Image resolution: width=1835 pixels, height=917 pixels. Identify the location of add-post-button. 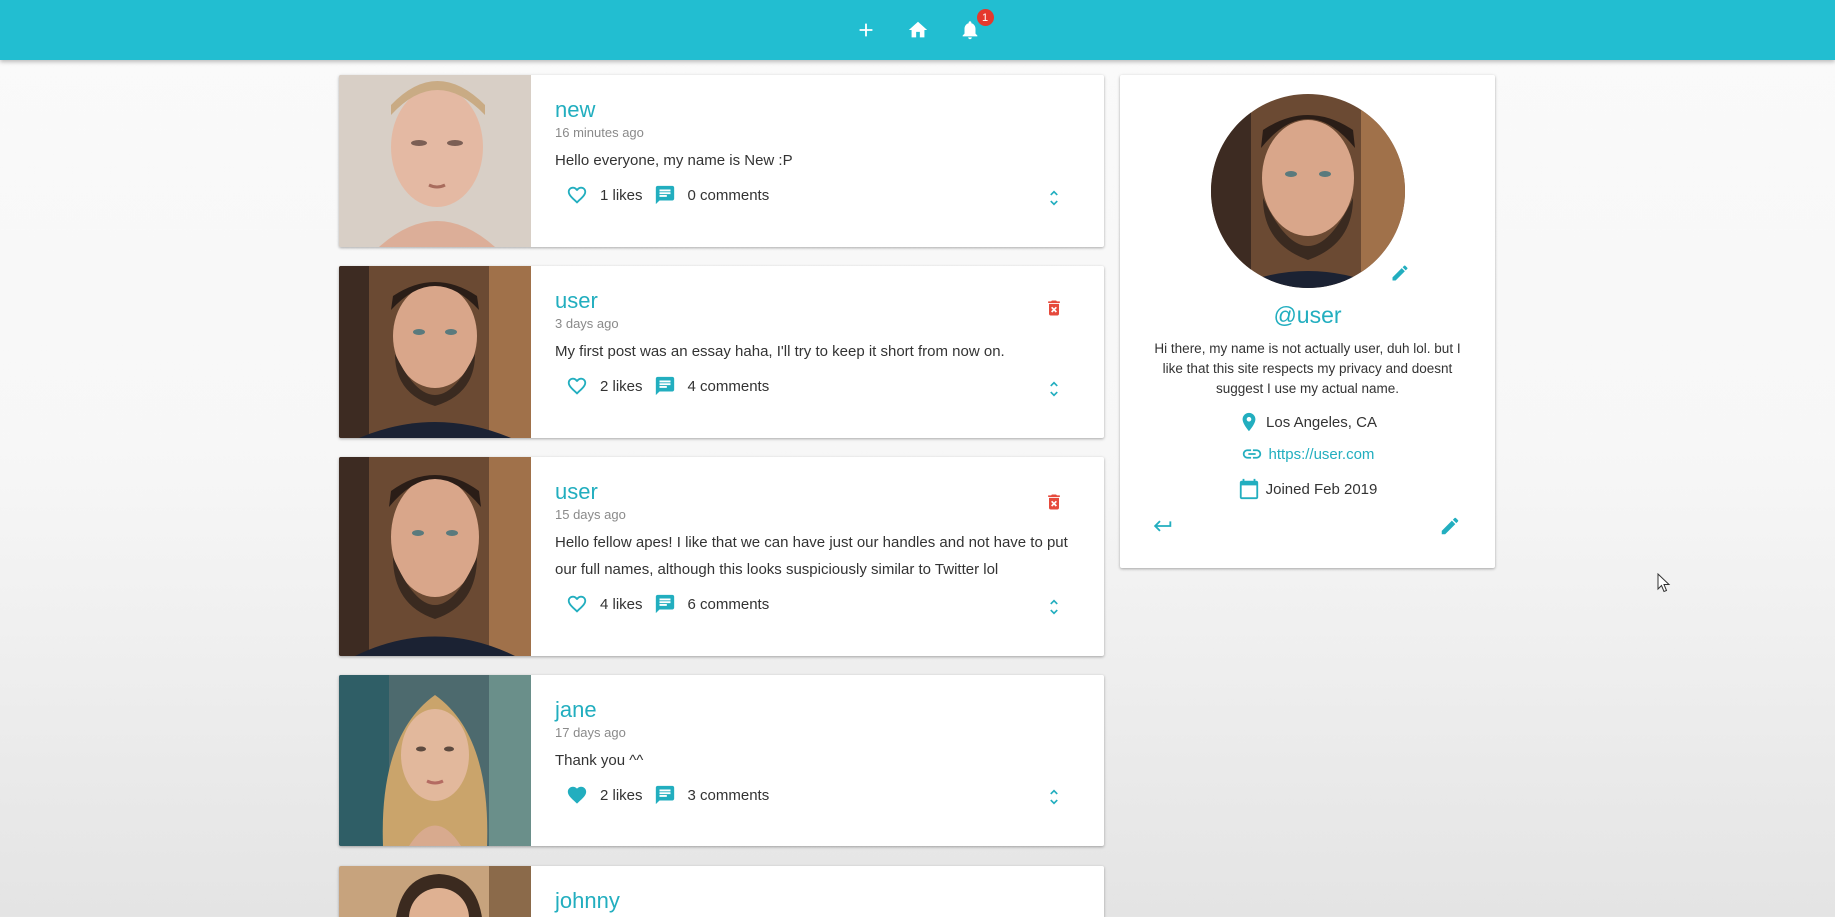
(866, 30).